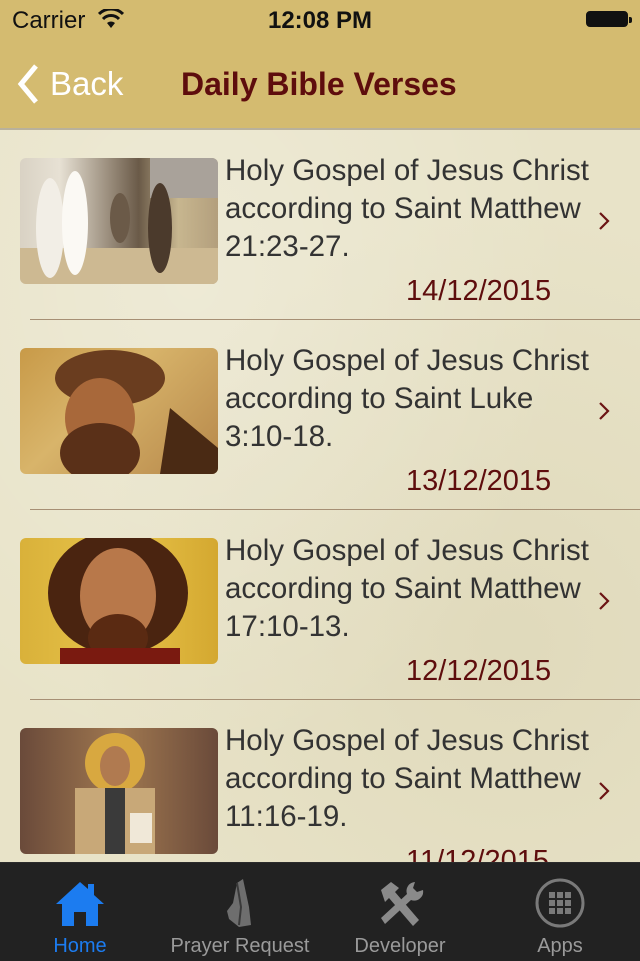  What do you see at coordinates (560, 903) in the screenshot?
I see `apps-grid-icon` at bounding box center [560, 903].